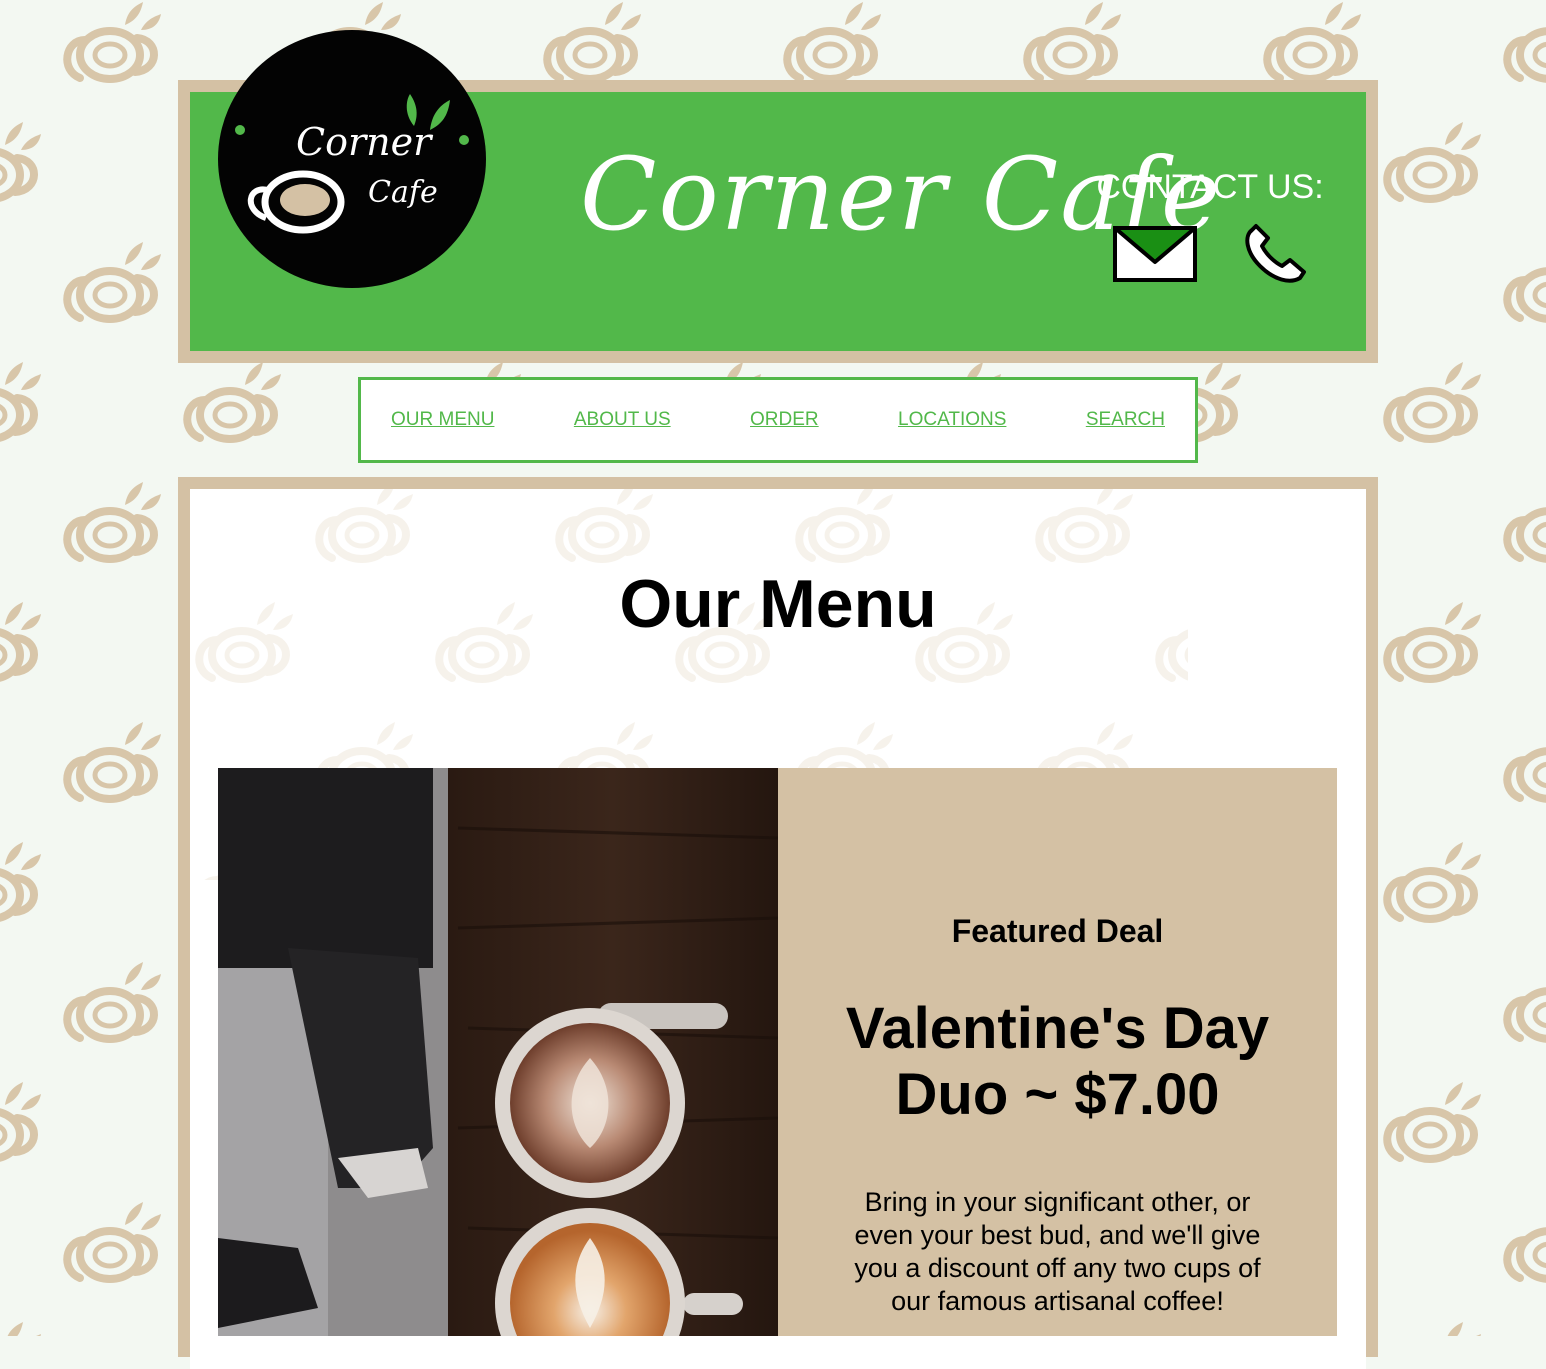 The width and height of the screenshot is (1546, 1369). Describe the element at coordinates (403, 192) in the screenshot. I see `logo-text-line2: Cafe` at that location.